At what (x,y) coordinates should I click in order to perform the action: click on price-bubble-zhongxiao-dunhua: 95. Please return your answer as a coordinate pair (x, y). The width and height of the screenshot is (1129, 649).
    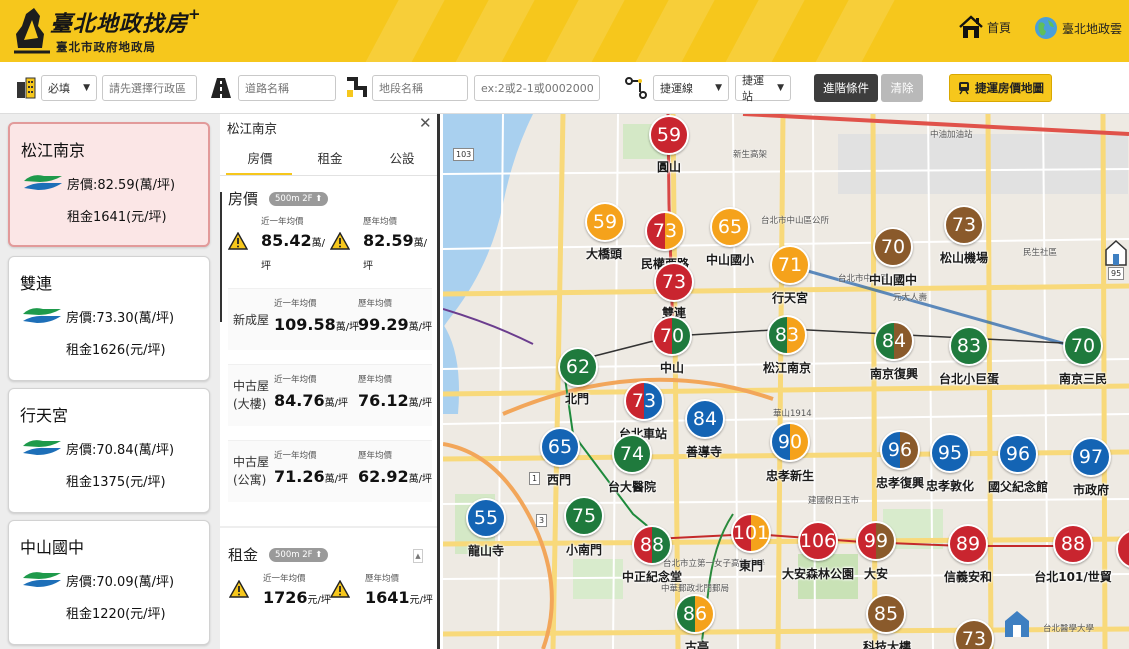
    Looking at the image, I should click on (950, 453).